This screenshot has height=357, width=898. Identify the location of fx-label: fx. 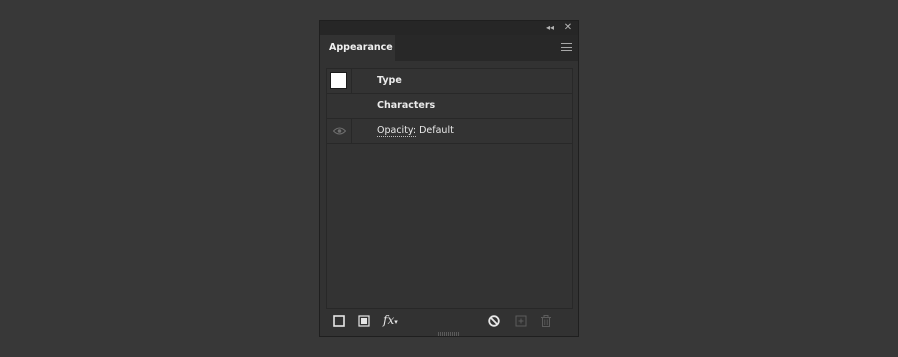
(389, 320).